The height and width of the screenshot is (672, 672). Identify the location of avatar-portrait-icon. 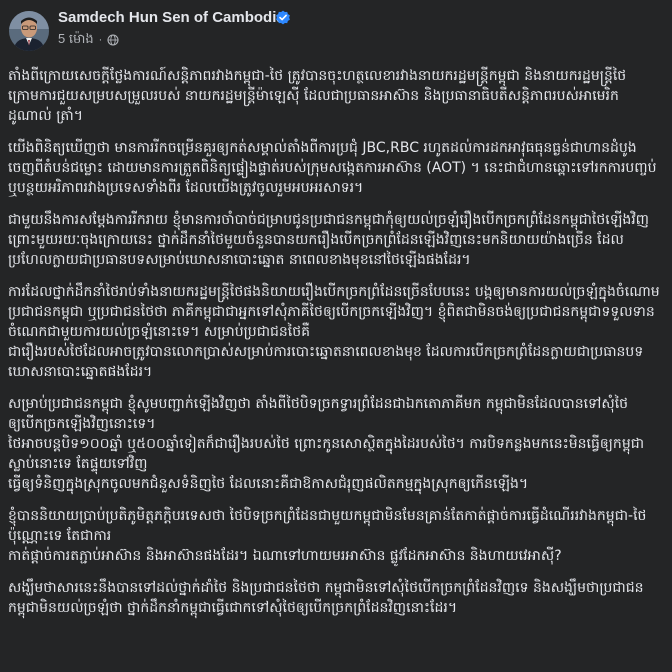
(29, 31).